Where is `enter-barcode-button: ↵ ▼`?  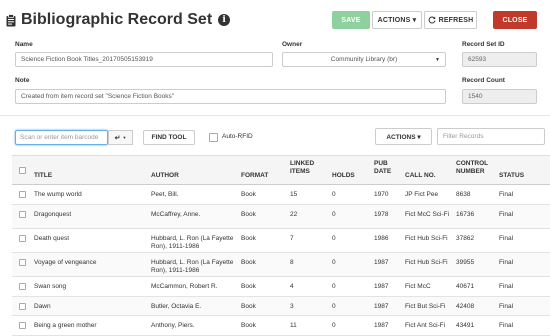
enter-barcode-button: ↵ ▼ is located at coordinates (120, 137).